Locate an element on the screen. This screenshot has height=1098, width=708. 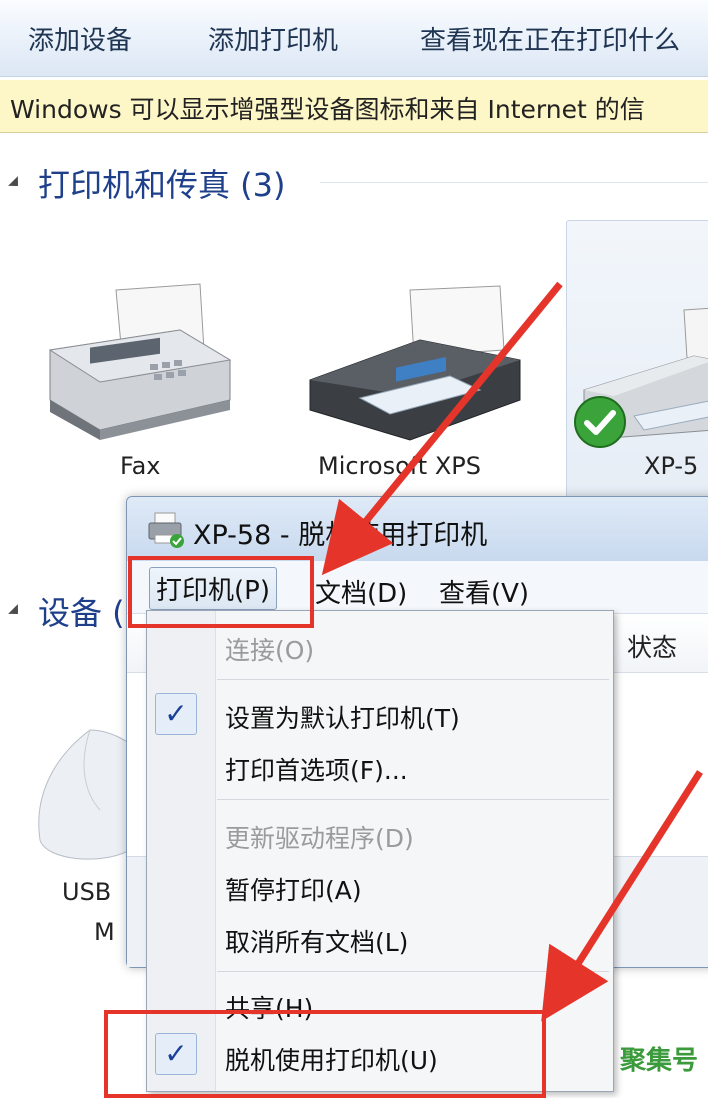
arrow-to-printer-menu is located at coordinates (442, 428).